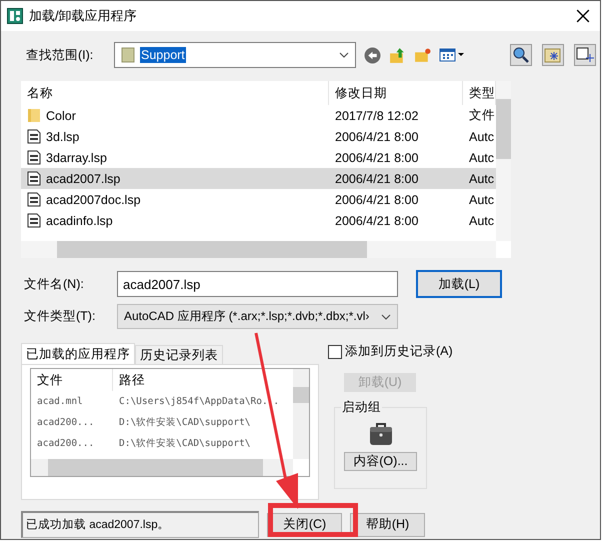 Image resolution: width=609 pixels, height=547 pixels. What do you see at coordinates (387, 524) in the screenshot?
I see `help-button: 帮助(H)` at bounding box center [387, 524].